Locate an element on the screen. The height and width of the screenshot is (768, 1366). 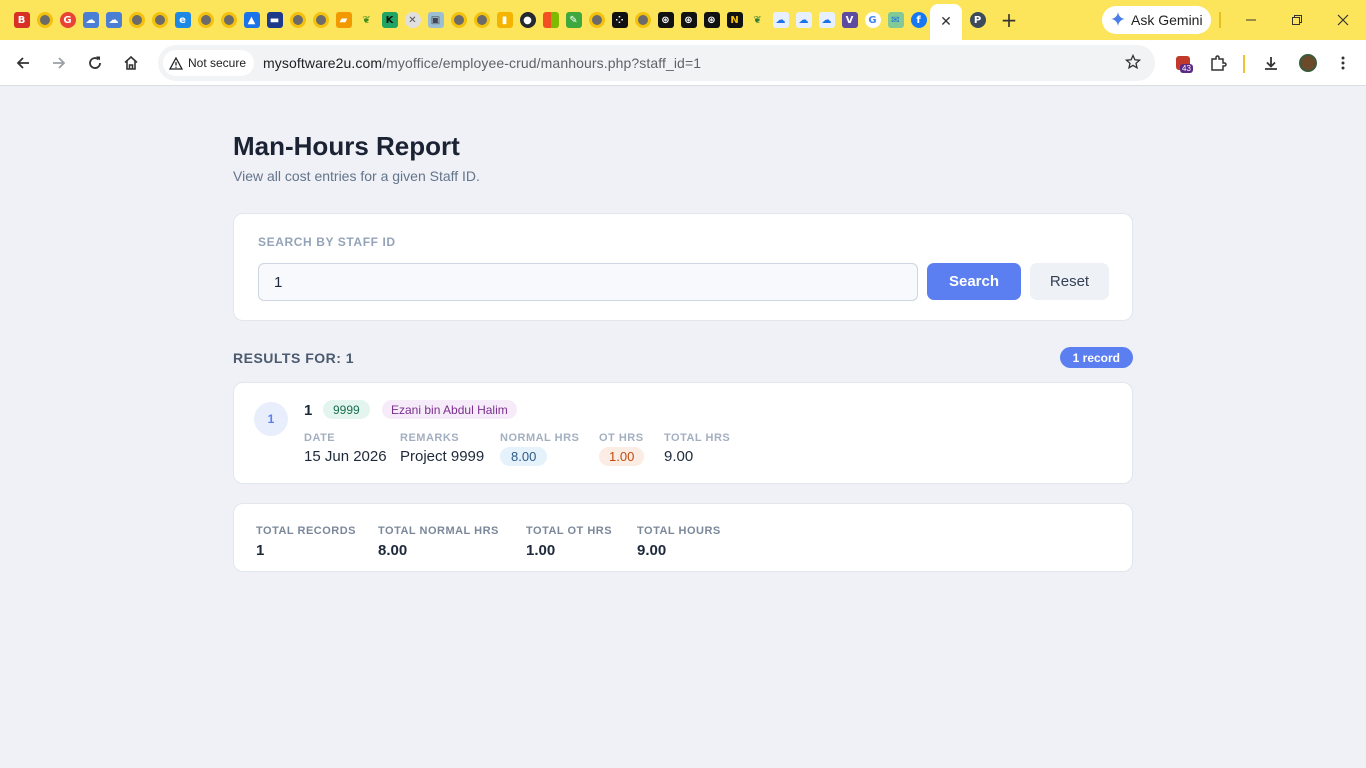
g-red-icon: G is located at coordinates (67, 20).